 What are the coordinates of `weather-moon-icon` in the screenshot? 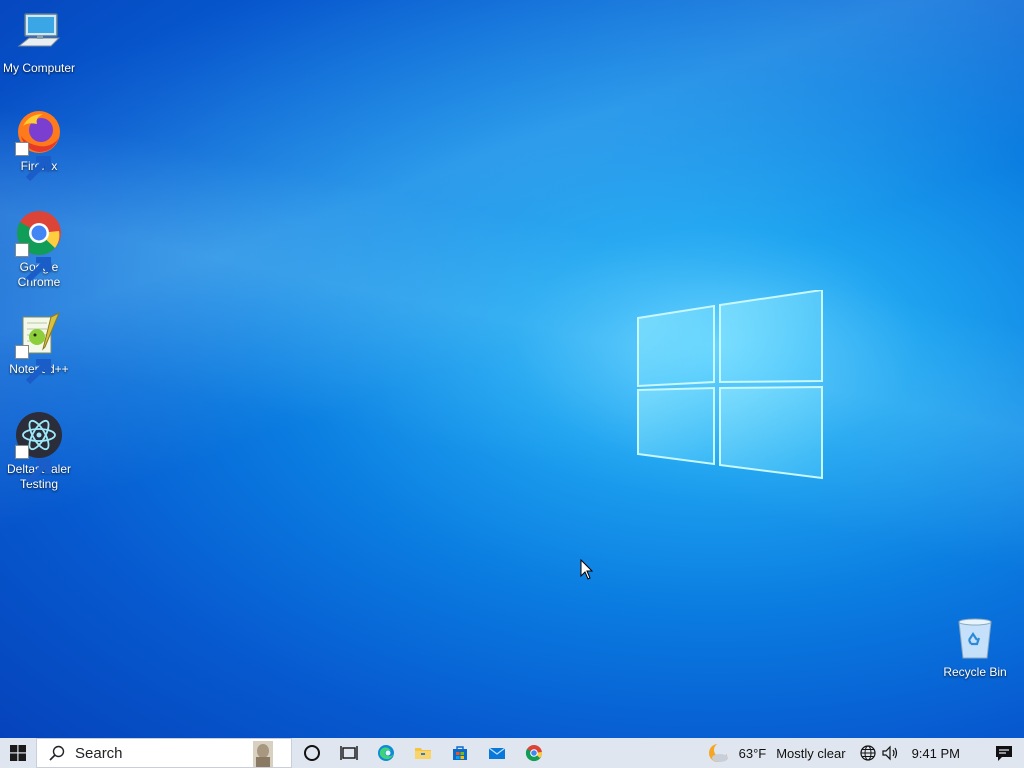 It's located at (718, 752).